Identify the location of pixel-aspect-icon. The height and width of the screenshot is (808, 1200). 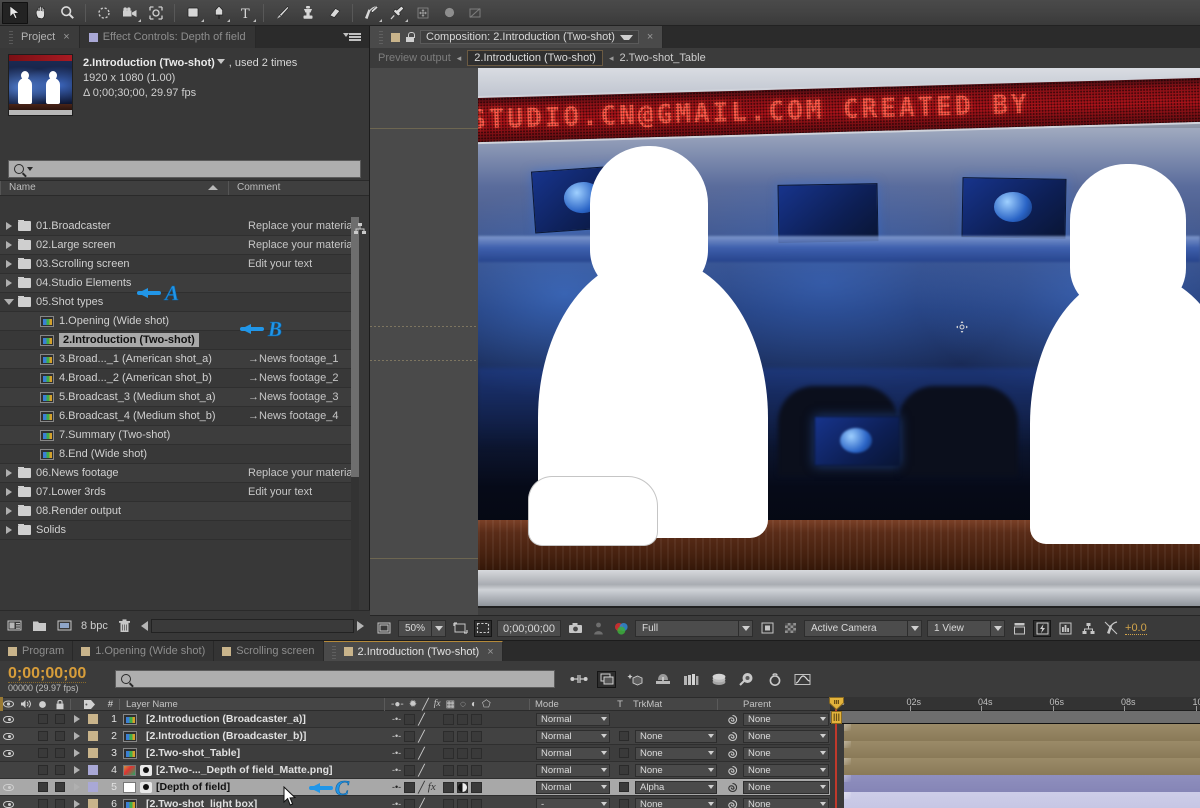
(1019, 628).